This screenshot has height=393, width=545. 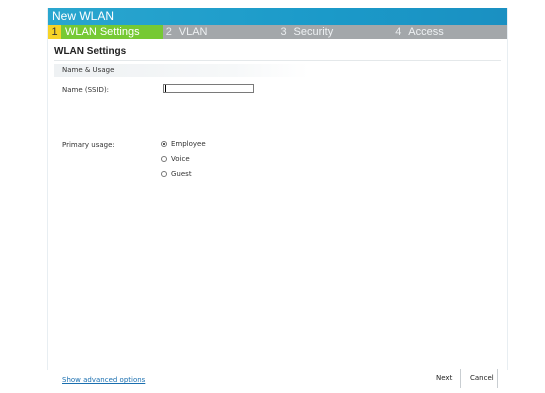 What do you see at coordinates (103, 380) in the screenshot?
I see `show-advanced-options-link: Show advanced options` at bounding box center [103, 380].